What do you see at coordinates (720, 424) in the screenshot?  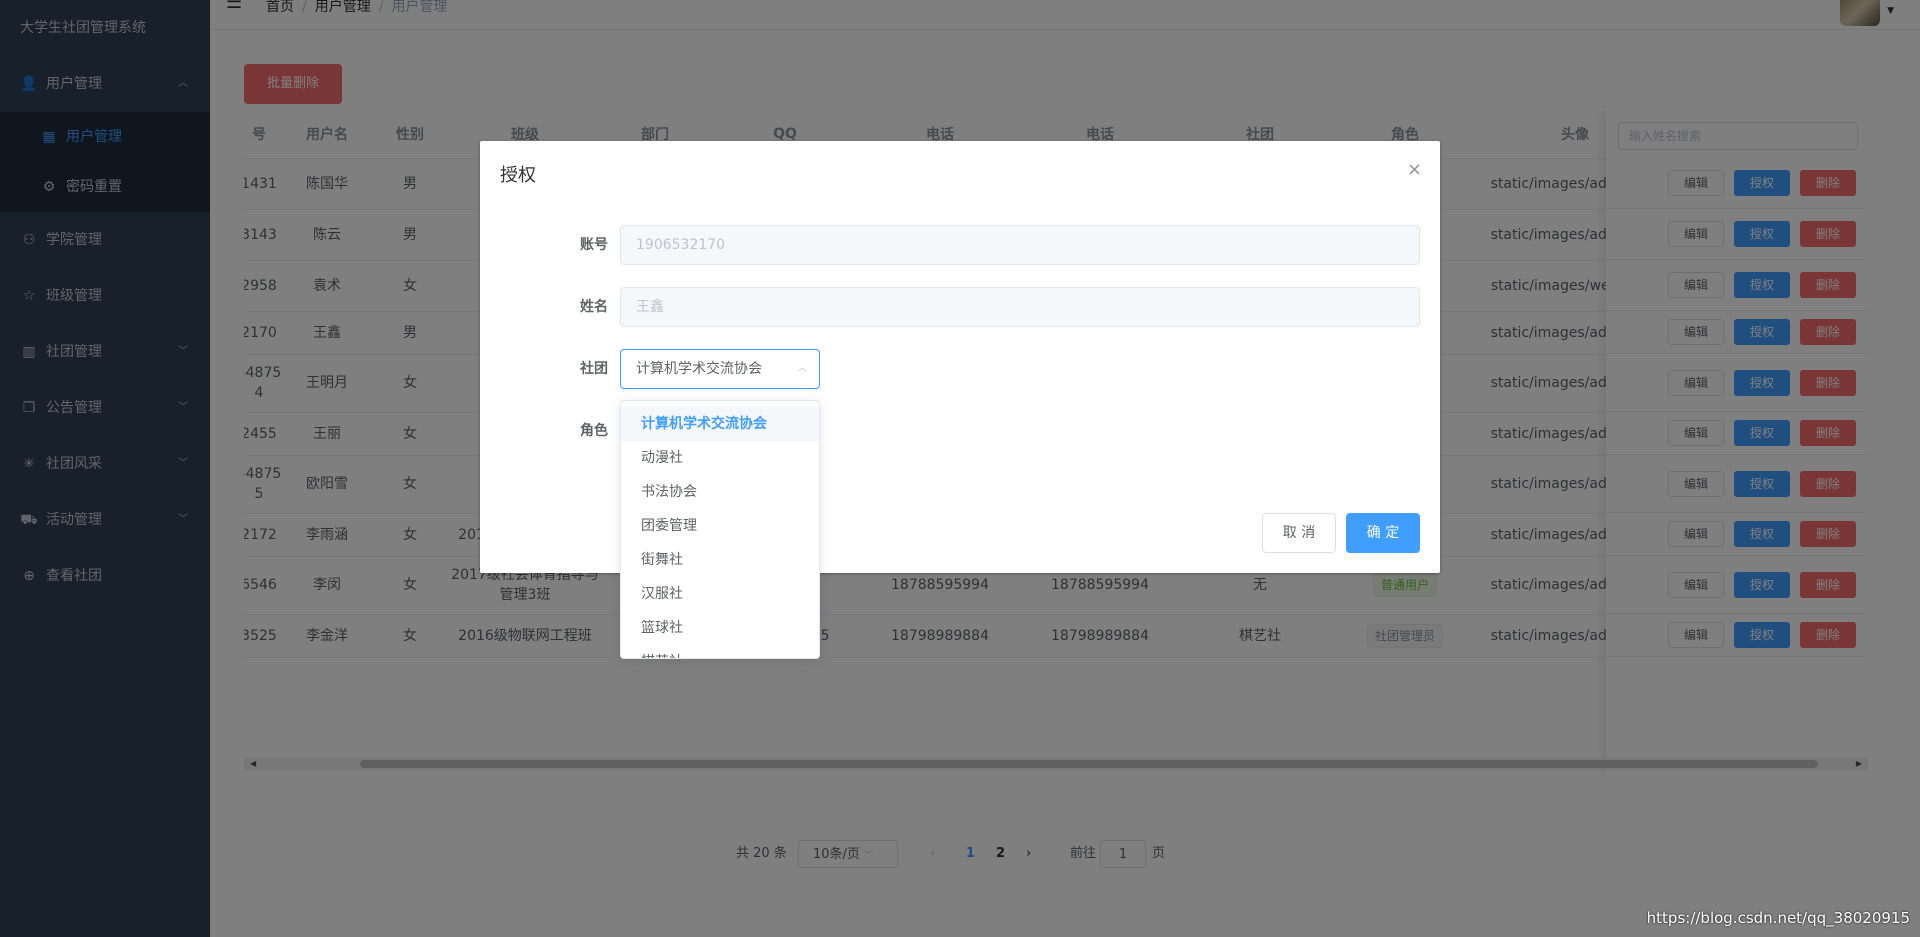 I see `dropdown-option: 计算机学术交流协会` at bounding box center [720, 424].